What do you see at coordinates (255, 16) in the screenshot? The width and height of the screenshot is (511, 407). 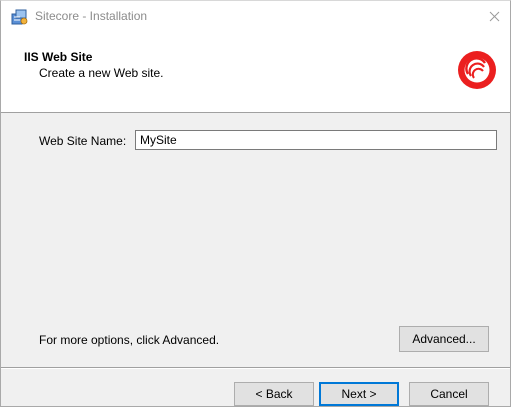 I see `title-bar: Sitecore - Installation` at bounding box center [255, 16].